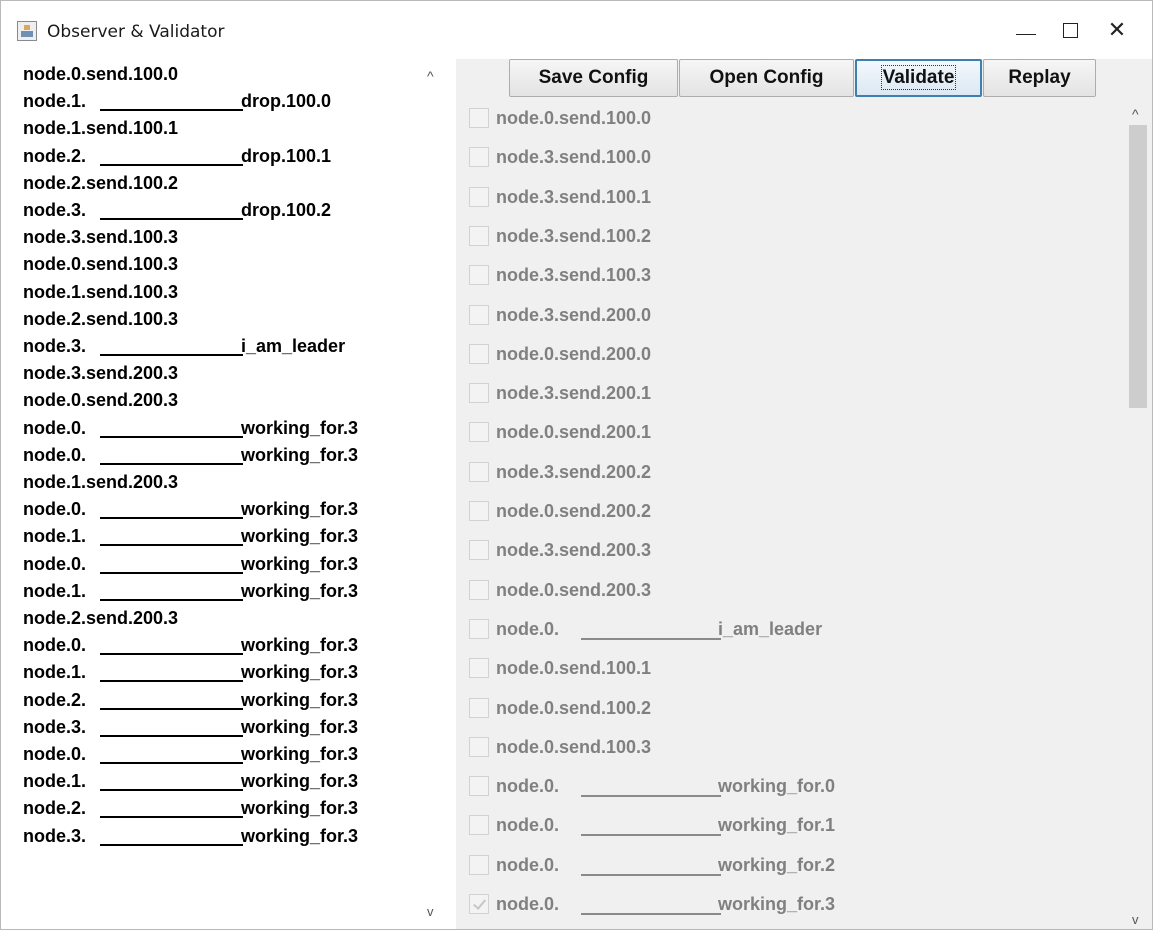 This screenshot has height=930, width=1153. I want to click on checklist-item-label: node.0.send.200.2, so click(574, 511).